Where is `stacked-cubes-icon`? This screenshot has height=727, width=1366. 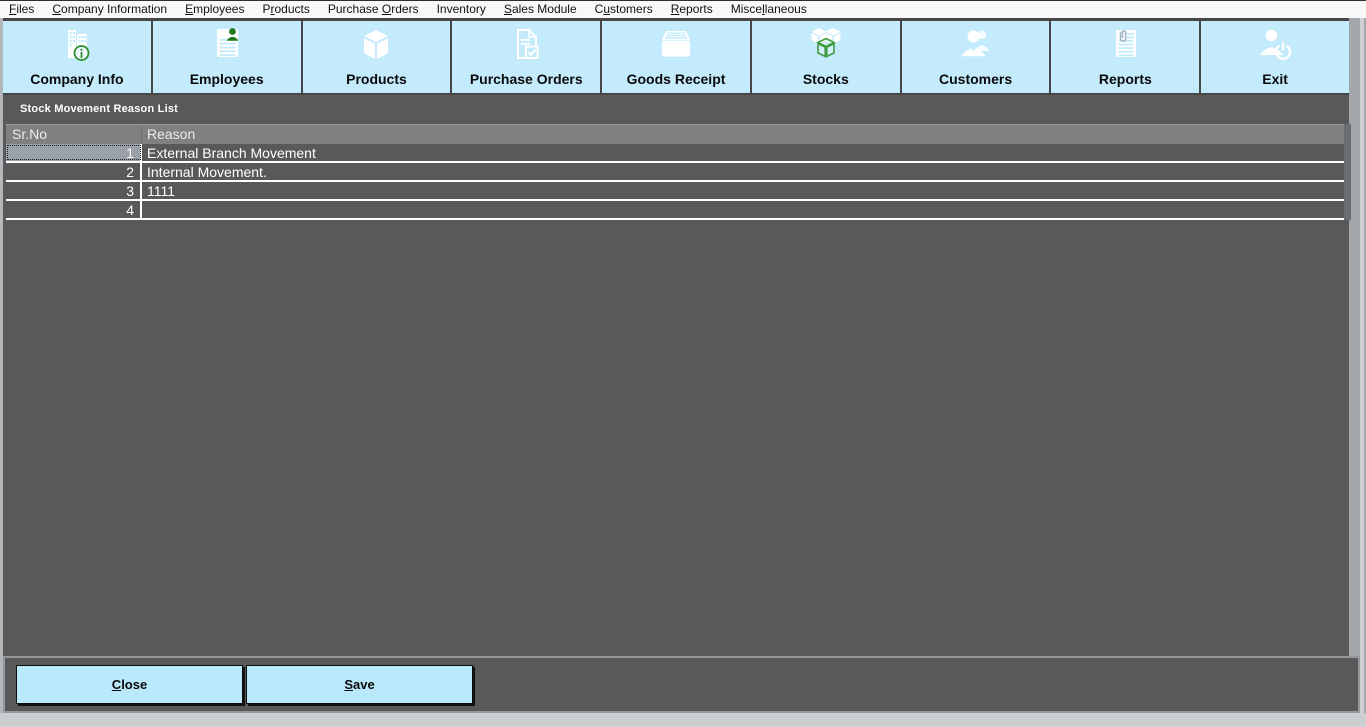 stacked-cubes-icon is located at coordinates (826, 47).